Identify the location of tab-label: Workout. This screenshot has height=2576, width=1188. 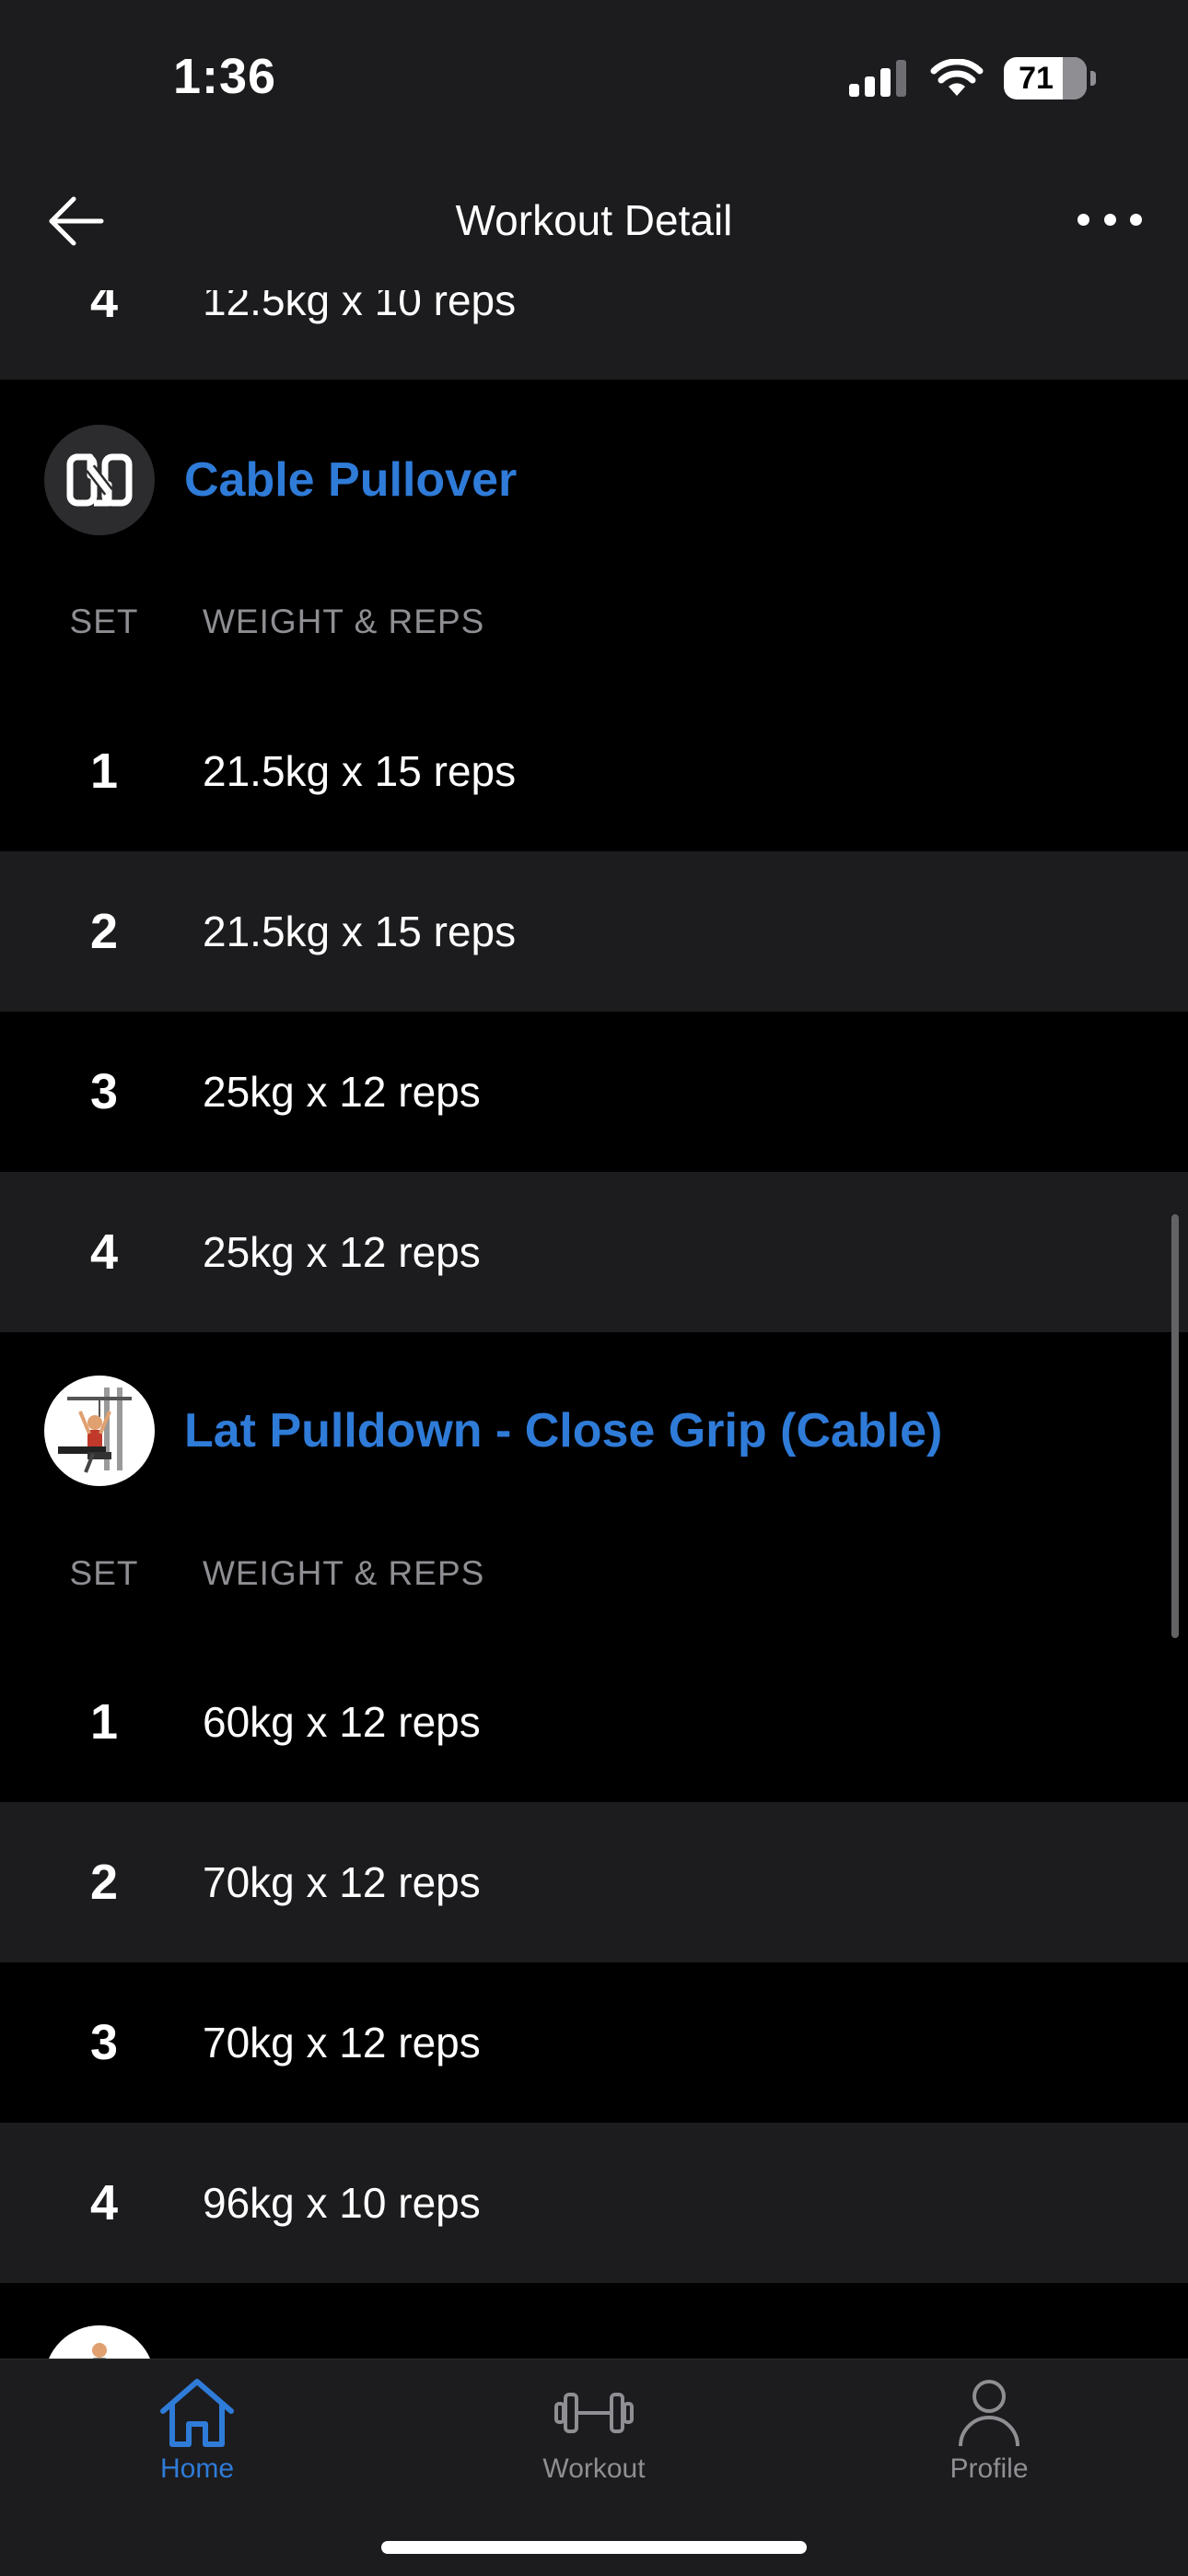
(594, 2469).